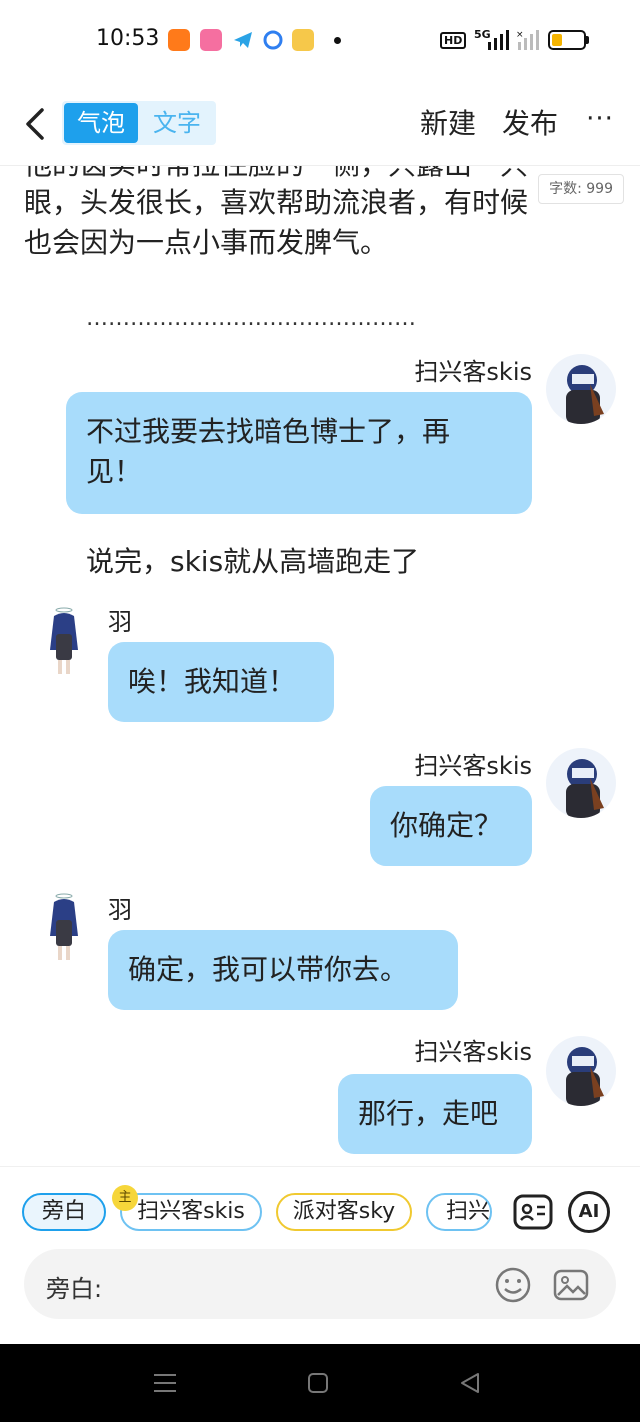 The height and width of the screenshot is (1422, 640). I want to click on publish-button: 发布, so click(530, 124).